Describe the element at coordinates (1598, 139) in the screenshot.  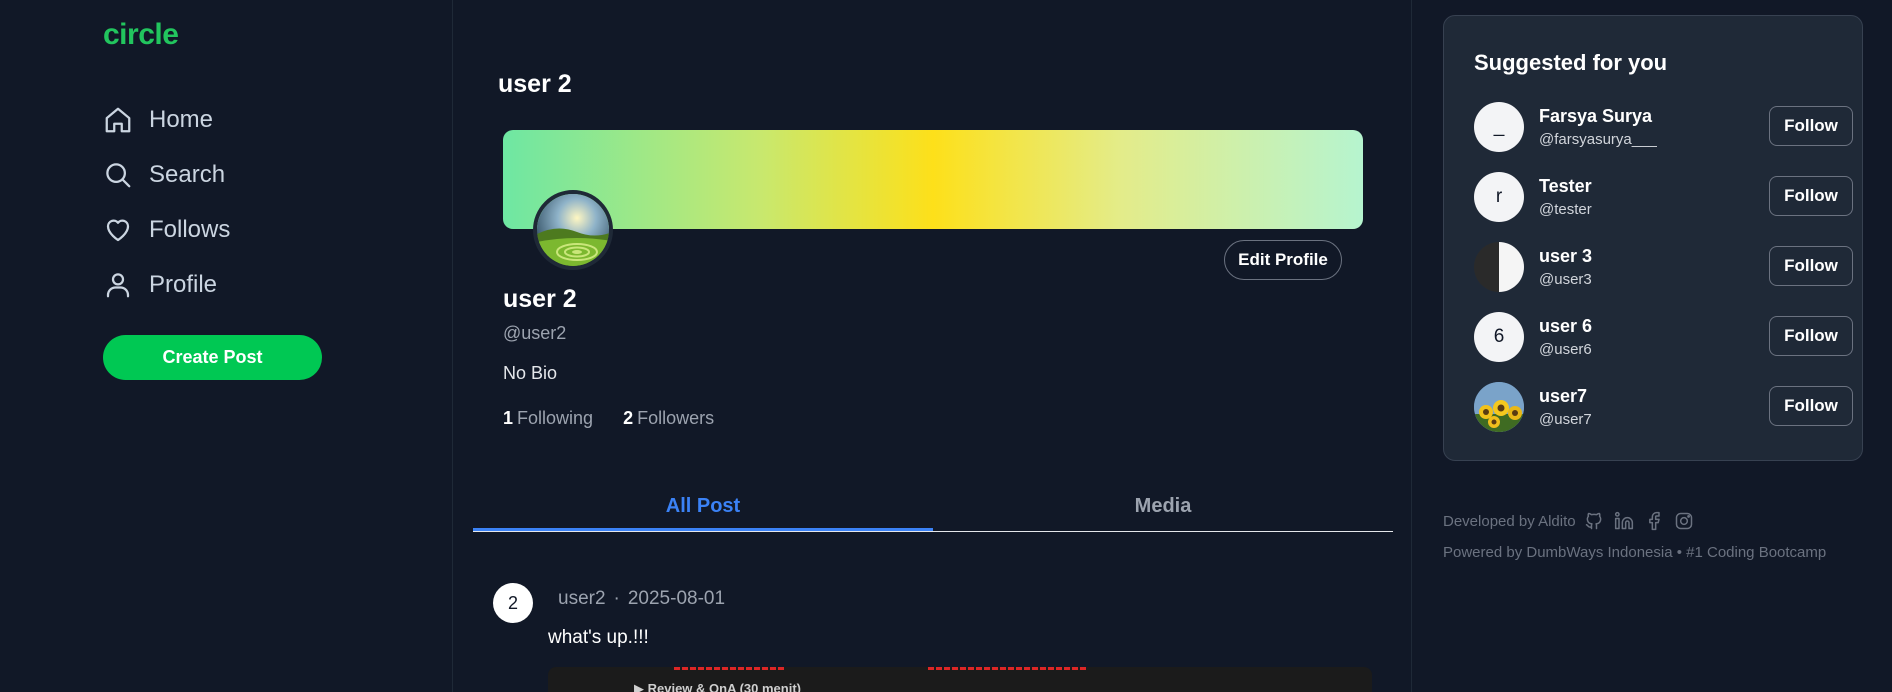
I see `user-handle: @farsyasurya___` at that location.